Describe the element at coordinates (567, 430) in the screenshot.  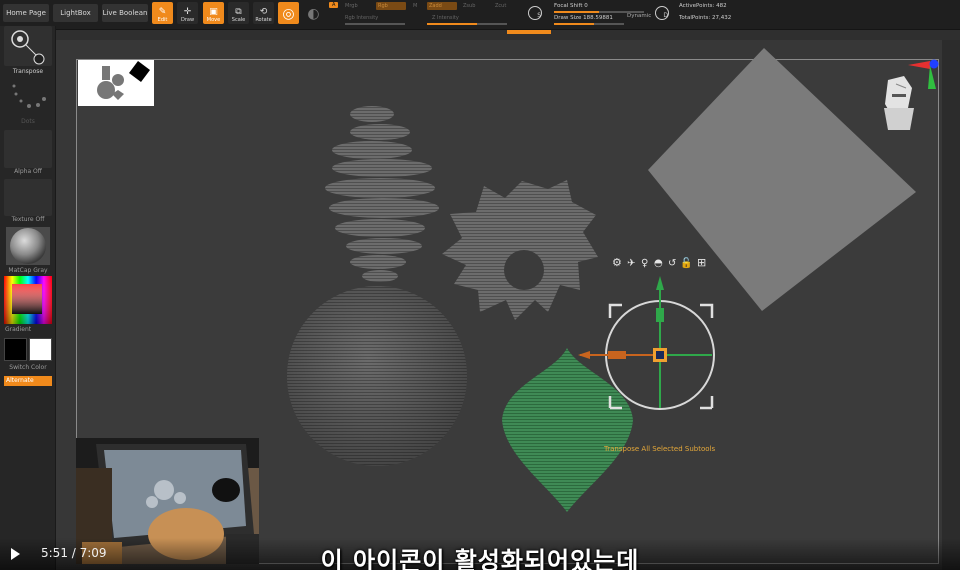
I see `green-diamond-mesh` at that location.